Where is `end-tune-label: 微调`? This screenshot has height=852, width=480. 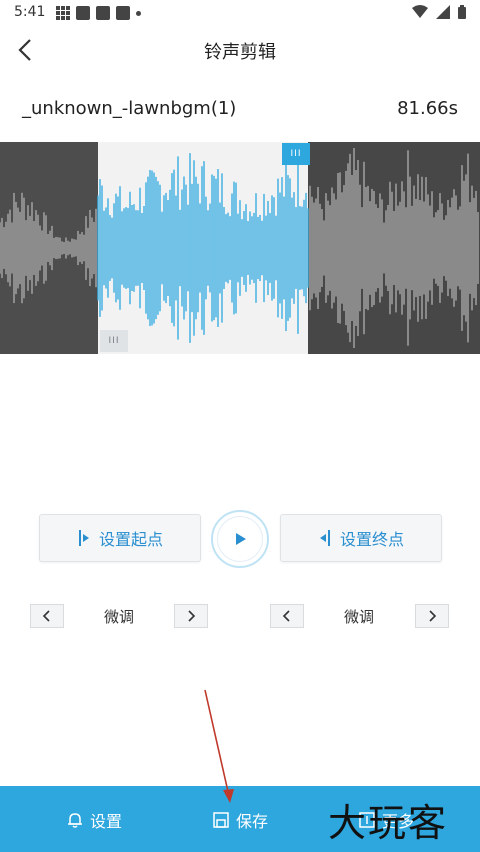
end-tune-label: 微调 is located at coordinates (358, 617).